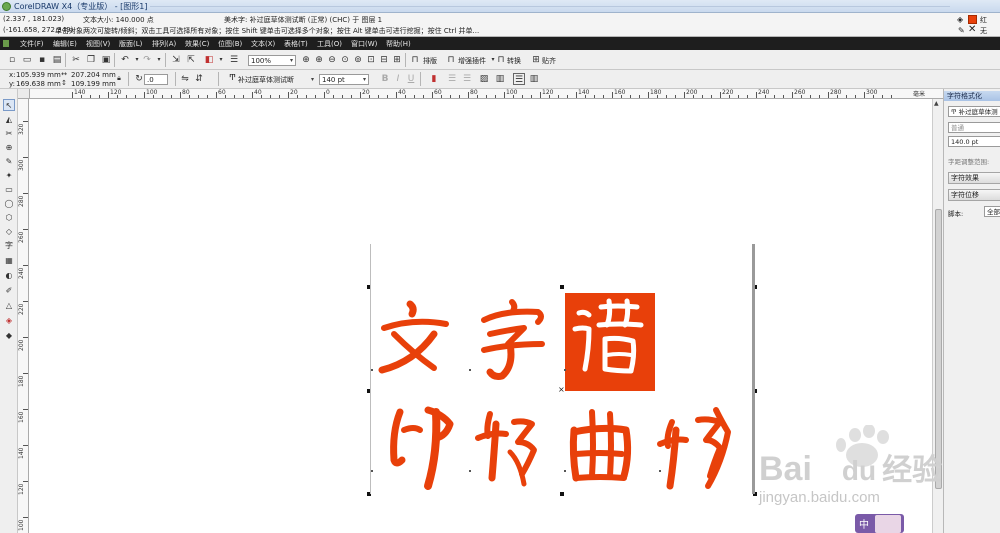 Image resolution: width=1000 pixels, height=533 pixels. I want to click on interactive-blend-tool-icon: ◐, so click(9, 276).